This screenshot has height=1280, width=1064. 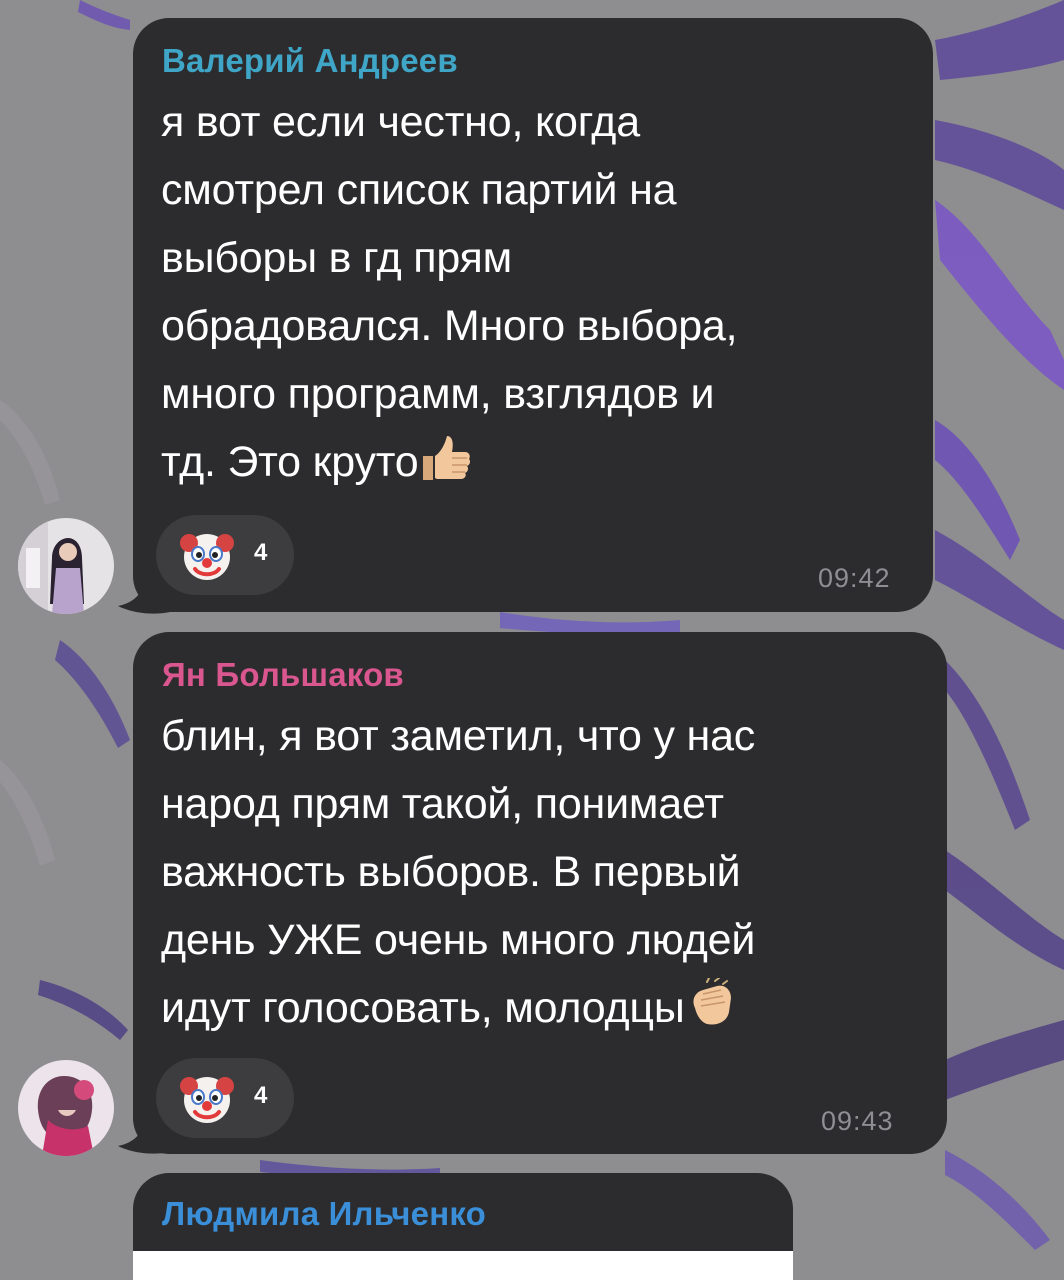 What do you see at coordinates (463, 1265) in the screenshot?
I see `media-preview` at bounding box center [463, 1265].